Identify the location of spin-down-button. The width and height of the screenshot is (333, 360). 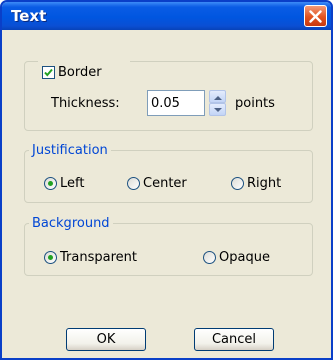
(217, 109).